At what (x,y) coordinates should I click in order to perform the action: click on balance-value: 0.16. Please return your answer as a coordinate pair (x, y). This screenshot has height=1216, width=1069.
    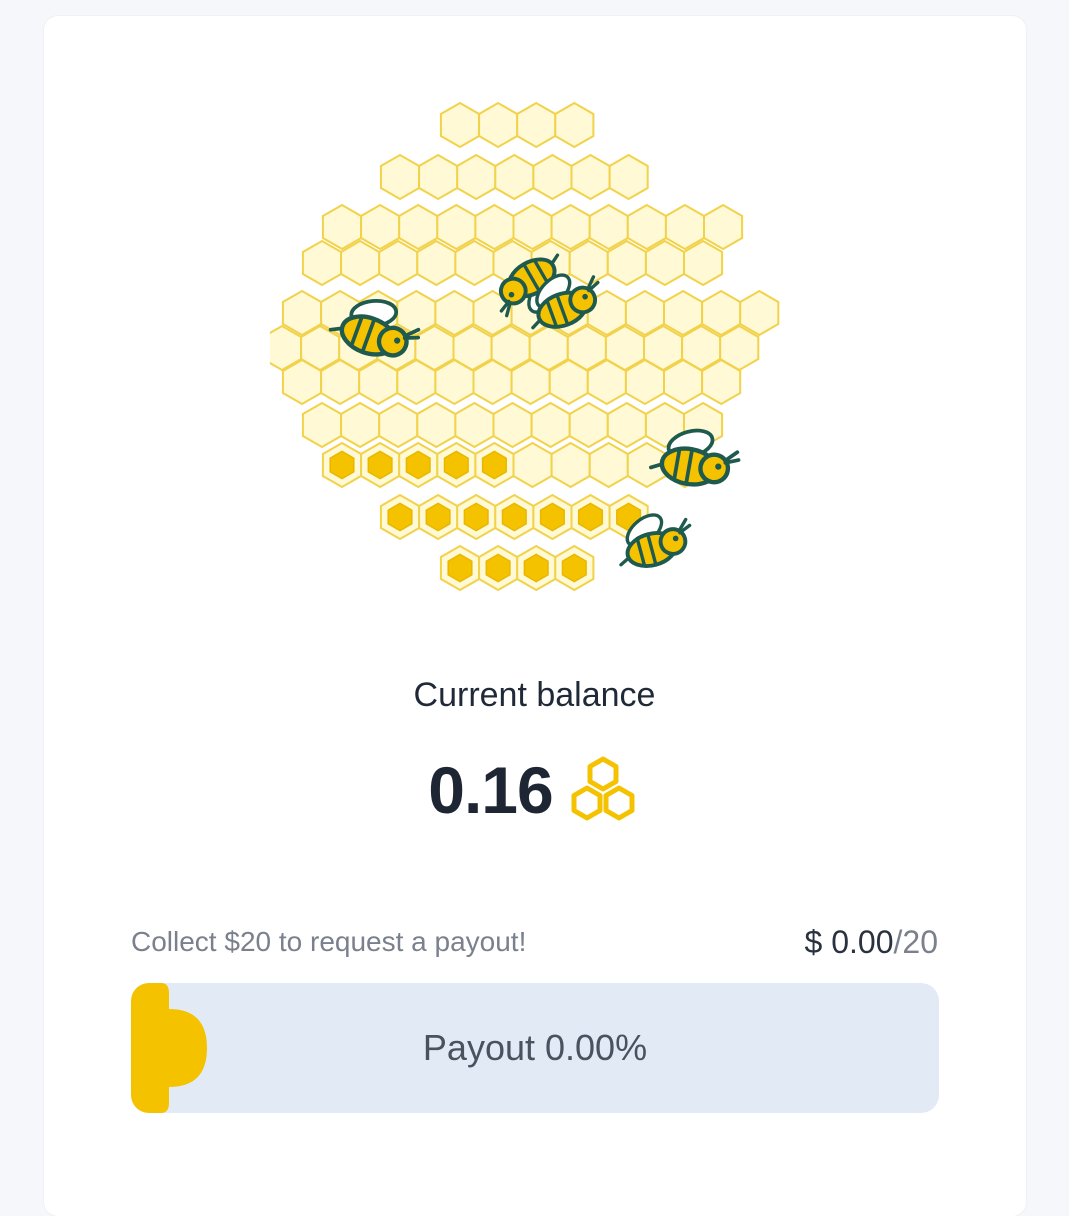
    Looking at the image, I should click on (490, 790).